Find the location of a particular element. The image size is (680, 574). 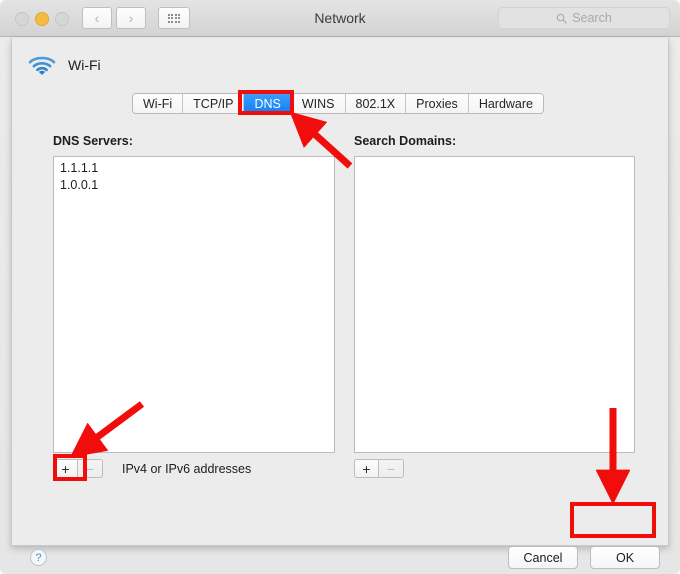

list-item: 1.0.0.1 is located at coordinates (194, 184).